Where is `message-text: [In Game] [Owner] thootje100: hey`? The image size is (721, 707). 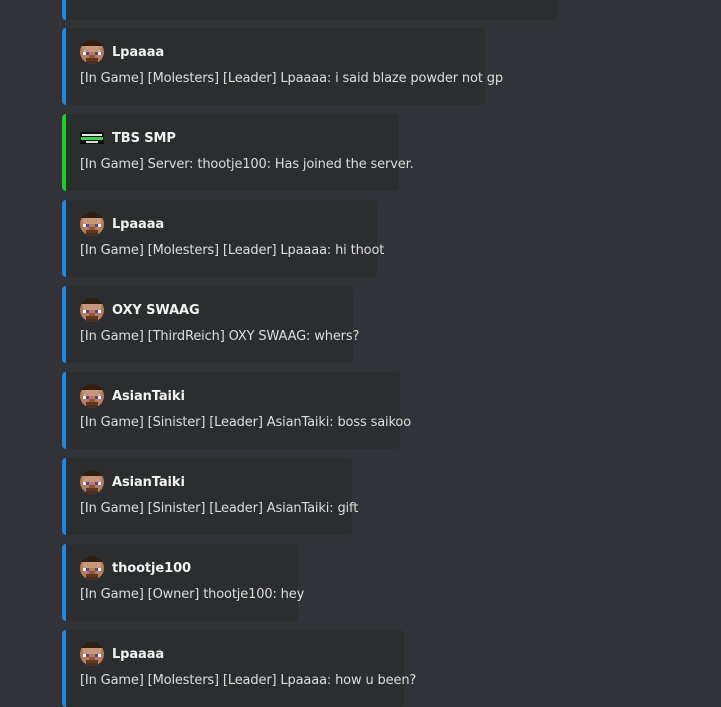
message-text: [In Game] [Owner] thootje100: hey is located at coordinates (192, 594).